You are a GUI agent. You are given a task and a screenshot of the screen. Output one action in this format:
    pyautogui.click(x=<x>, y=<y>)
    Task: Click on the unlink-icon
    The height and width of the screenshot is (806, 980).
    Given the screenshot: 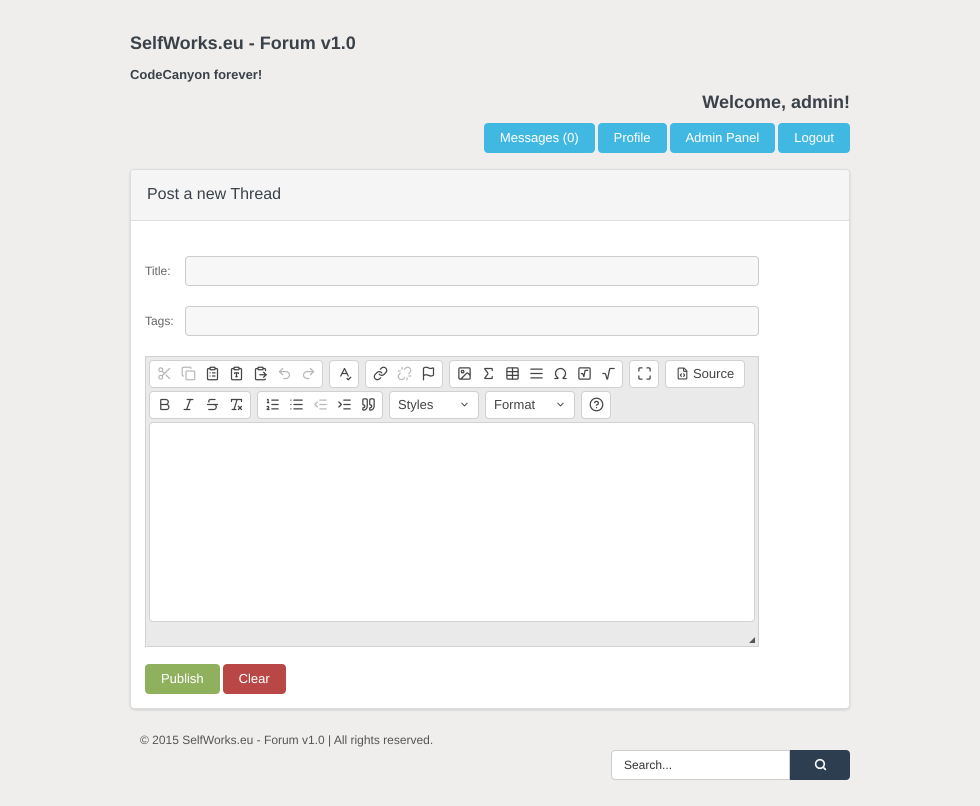 What is the action you would take?
    pyautogui.click(x=404, y=373)
    